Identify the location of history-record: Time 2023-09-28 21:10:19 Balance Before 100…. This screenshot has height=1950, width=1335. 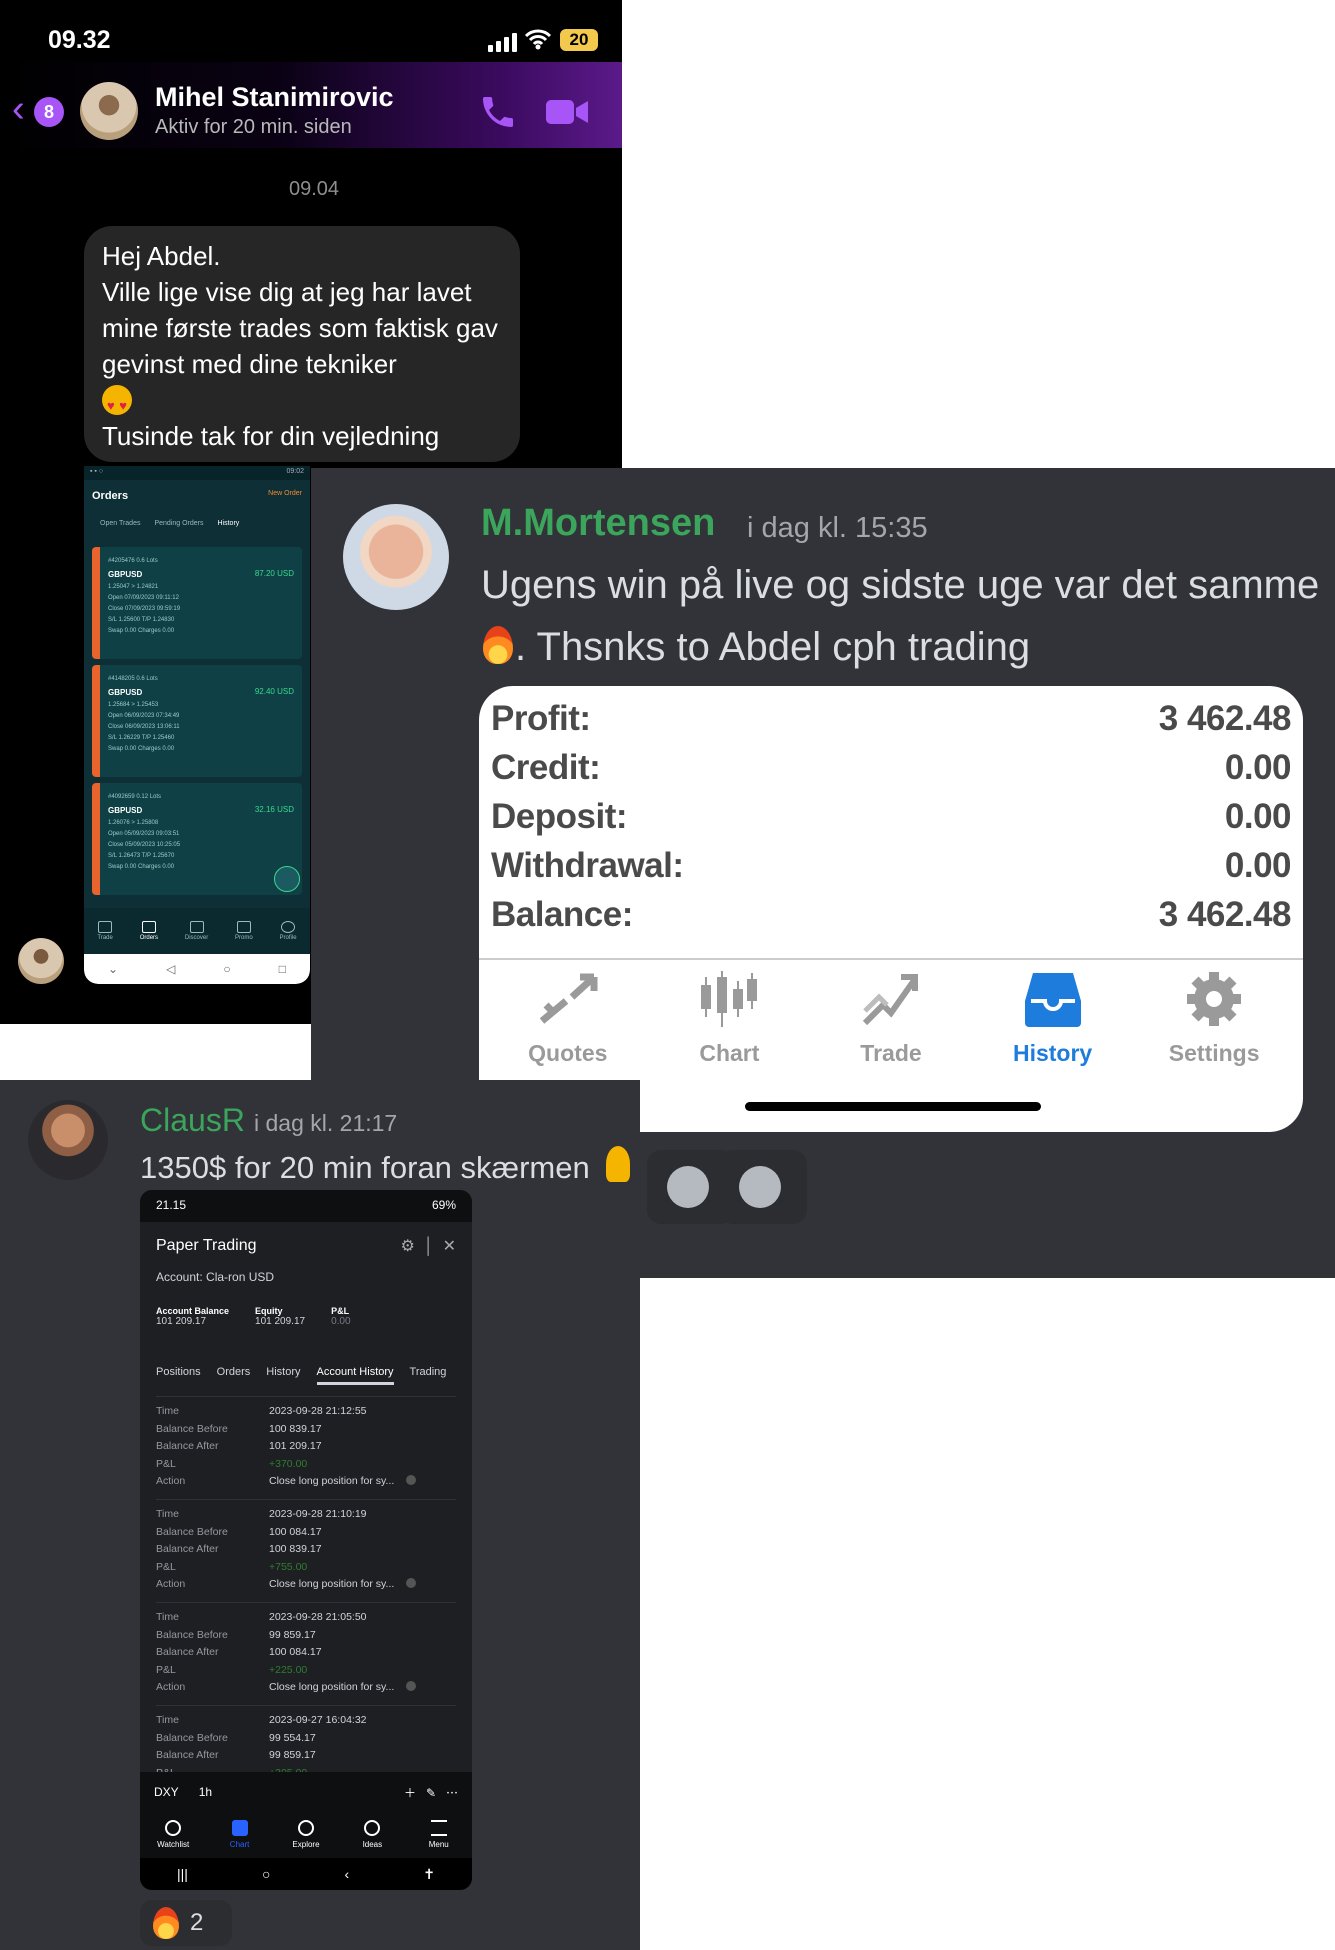
(306, 1547).